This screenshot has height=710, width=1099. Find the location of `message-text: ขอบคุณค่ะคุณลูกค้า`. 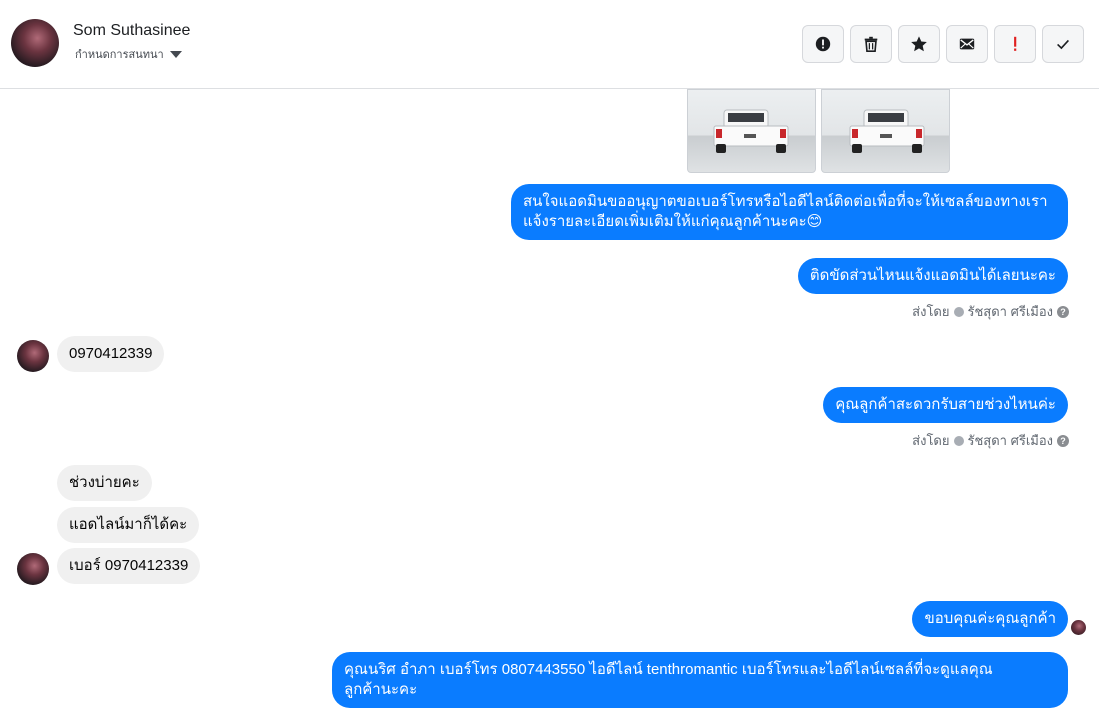

message-text: ขอบคุณค่ะคุณลูกค้า is located at coordinates (990, 618).